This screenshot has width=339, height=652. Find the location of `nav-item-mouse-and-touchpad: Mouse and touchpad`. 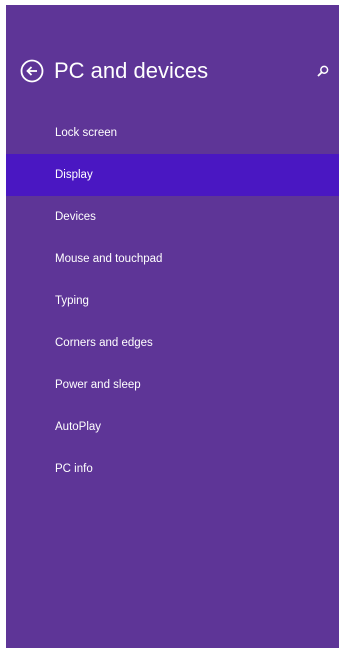

nav-item-mouse-and-touchpad: Mouse and touchpad is located at coordinates (172, 259).